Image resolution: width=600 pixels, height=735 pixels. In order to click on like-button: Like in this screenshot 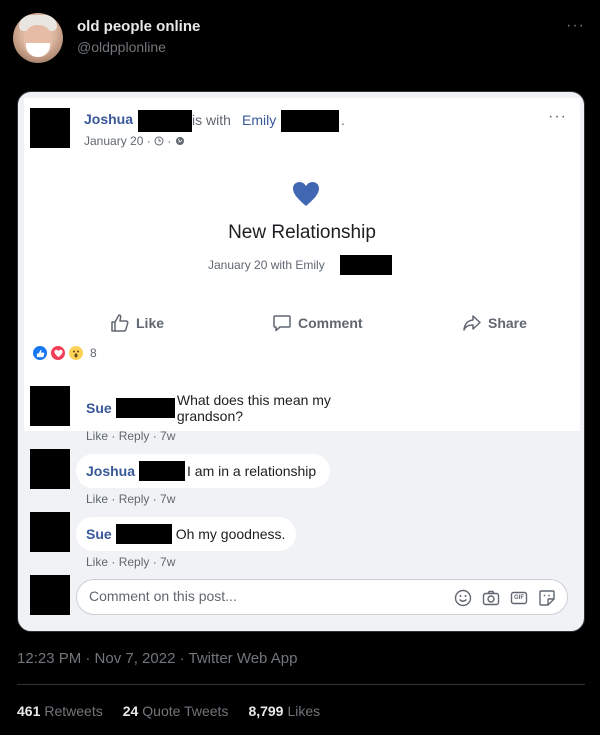, I will do `click(137, 323)`.